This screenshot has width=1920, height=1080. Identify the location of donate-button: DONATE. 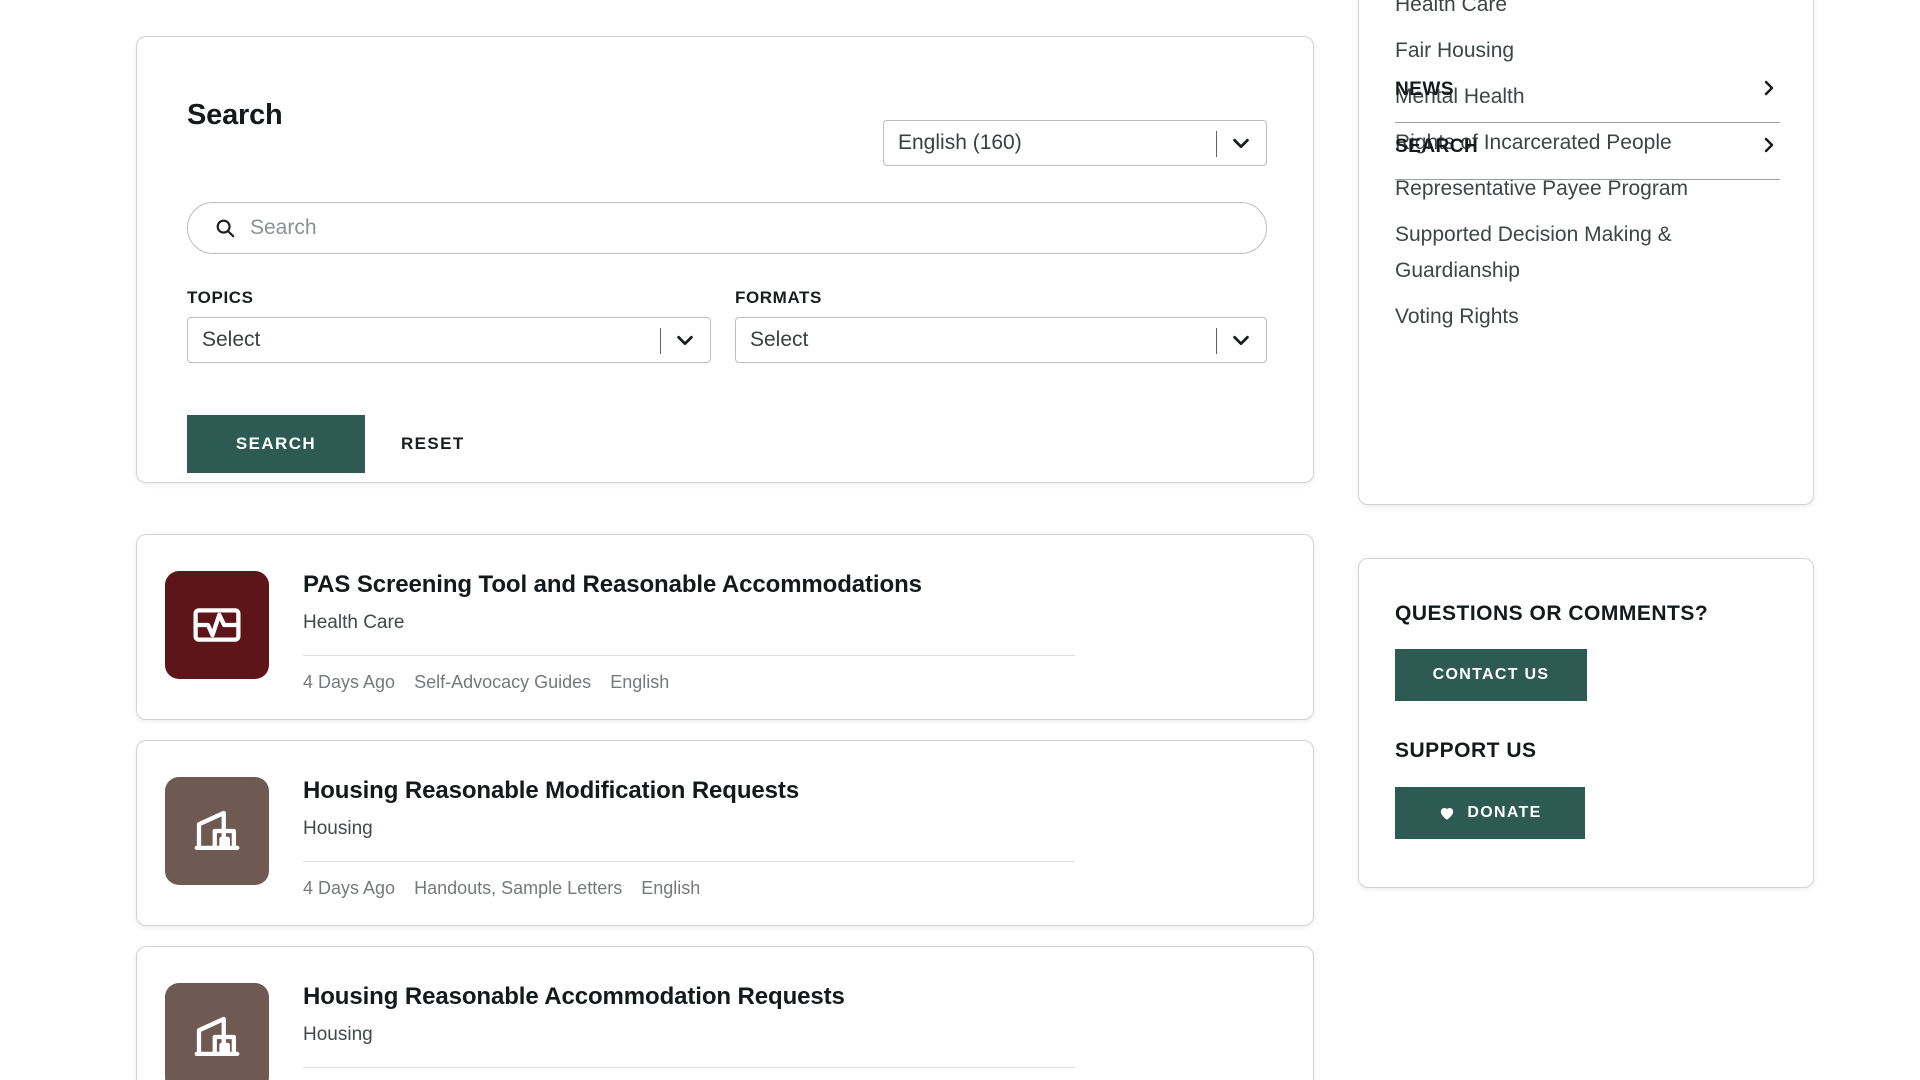
(1490, 813).